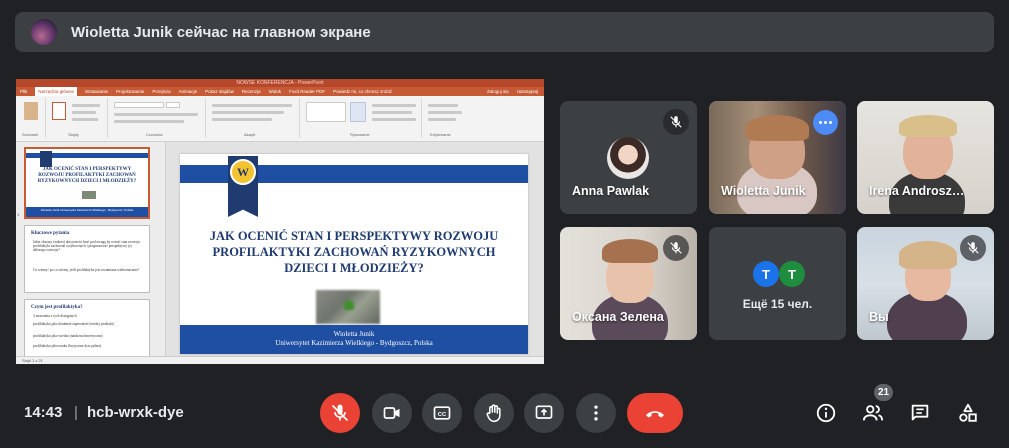 This screenshot has height=448, width=1009. I want to click on activities-icon, so click(968, 412).